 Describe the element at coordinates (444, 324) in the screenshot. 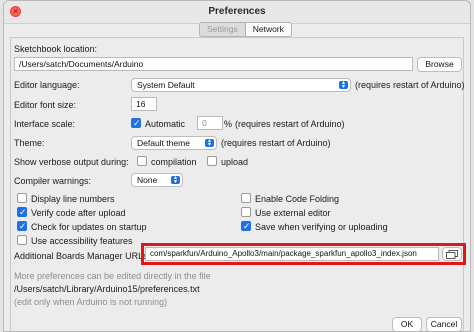

I see `cancel-button: Cancel` at that location.